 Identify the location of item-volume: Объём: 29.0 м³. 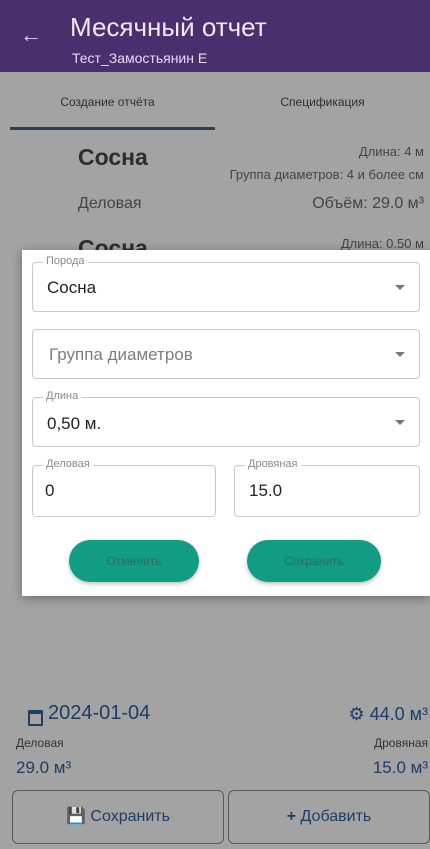
(368, 203).